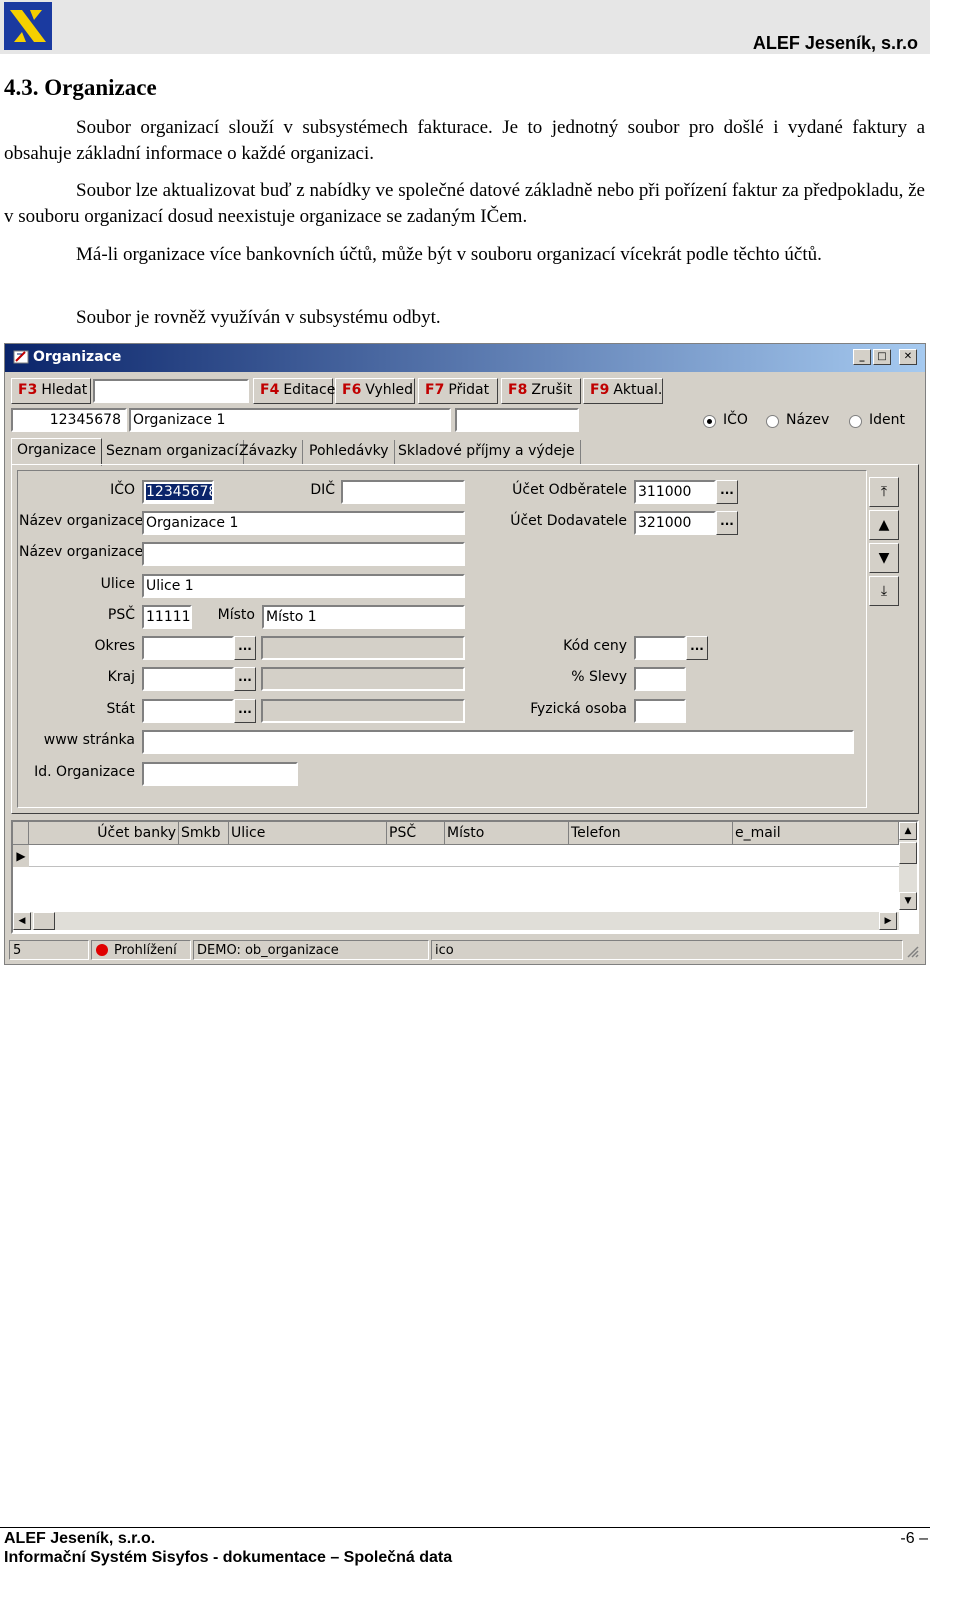  I want to click on column-misto: Místo, so click(507, 833).